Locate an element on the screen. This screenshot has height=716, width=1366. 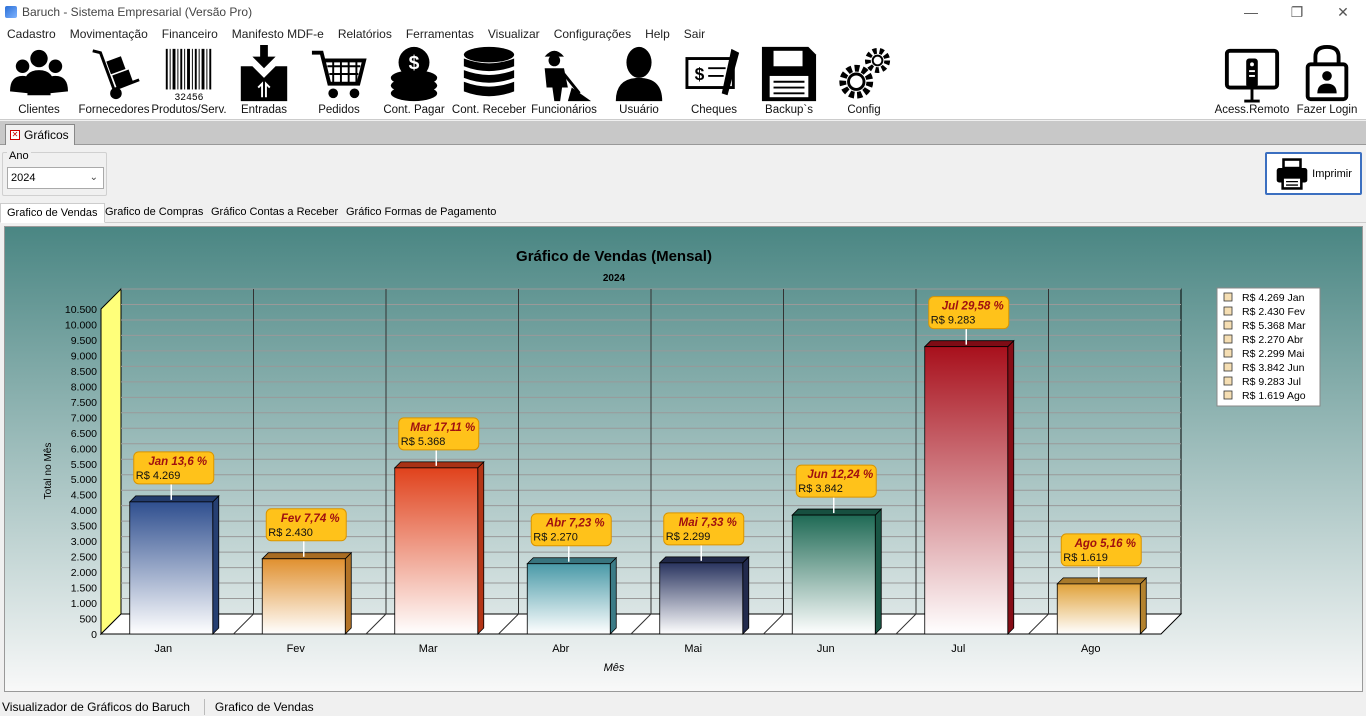
x-tick-label: Jun is located at coordinates (826, 649).